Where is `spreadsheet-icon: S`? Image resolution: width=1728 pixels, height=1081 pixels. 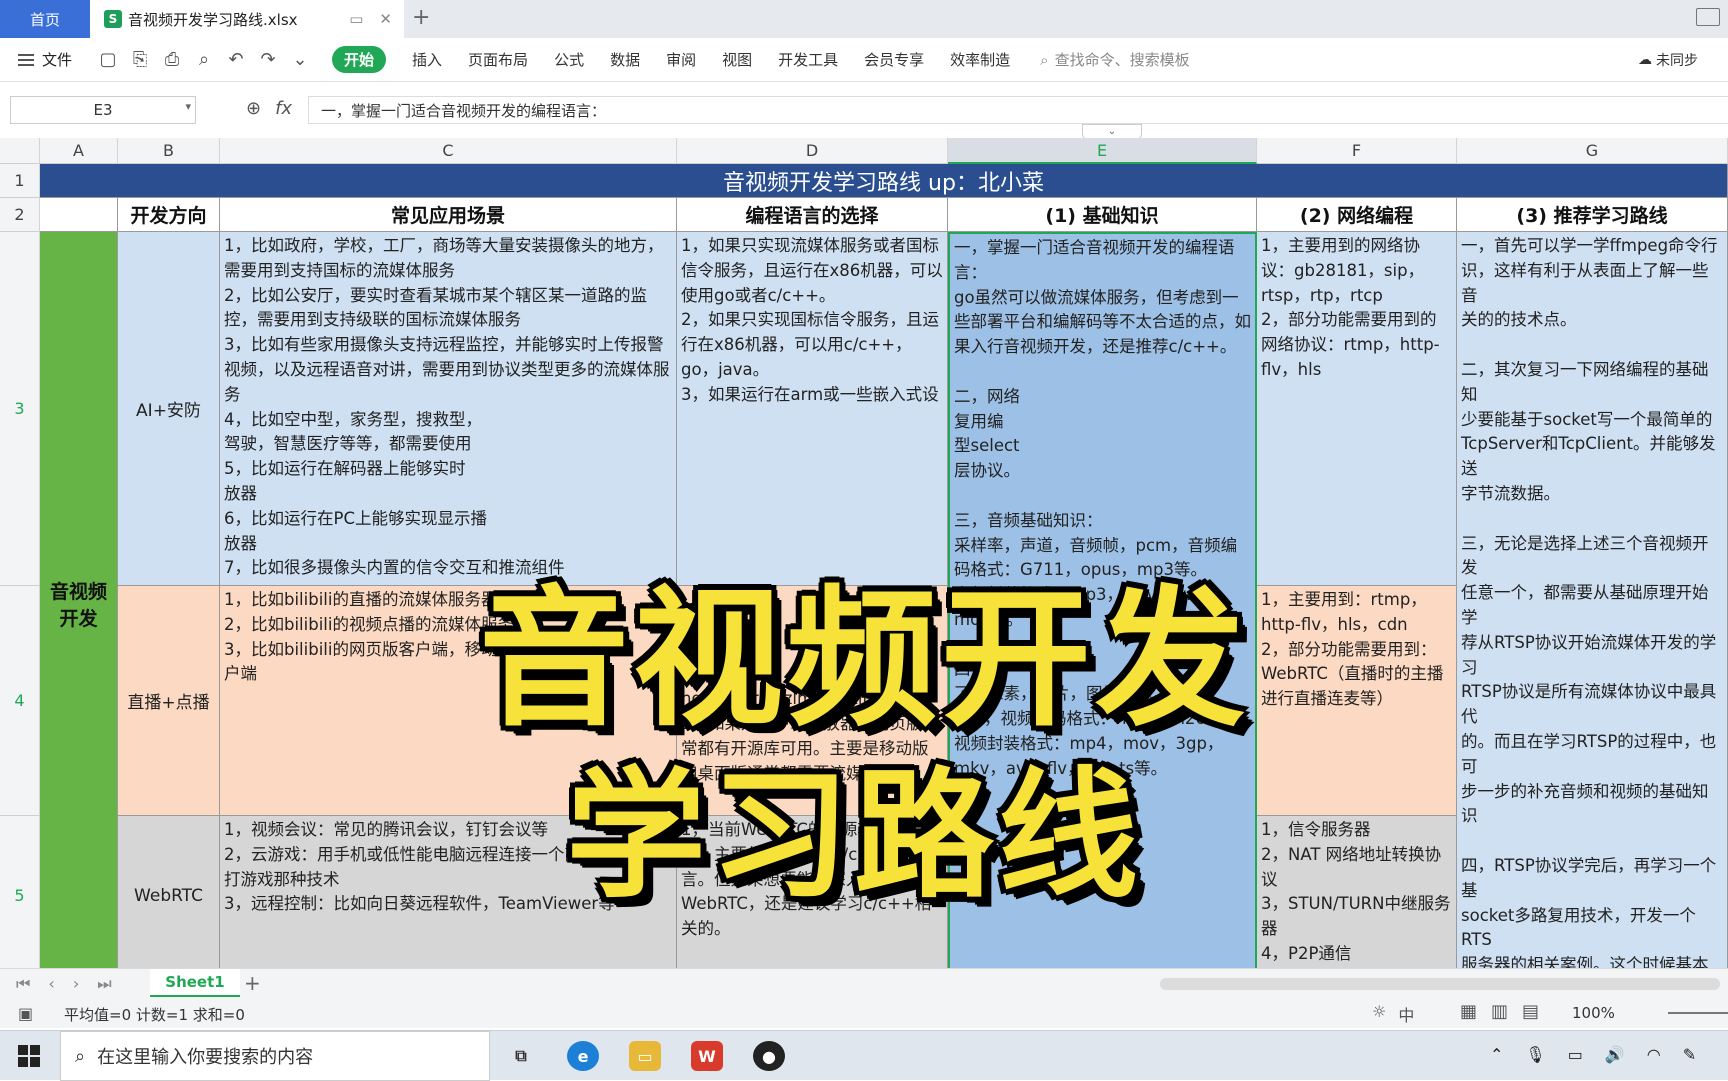
spreadsheet-icon: S is located at coordinates (113, 19).